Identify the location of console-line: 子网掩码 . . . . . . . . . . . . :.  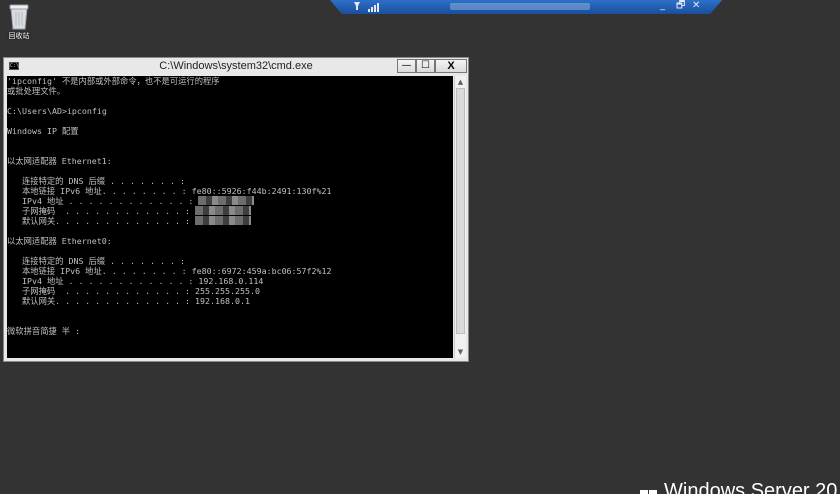
(230, 211).